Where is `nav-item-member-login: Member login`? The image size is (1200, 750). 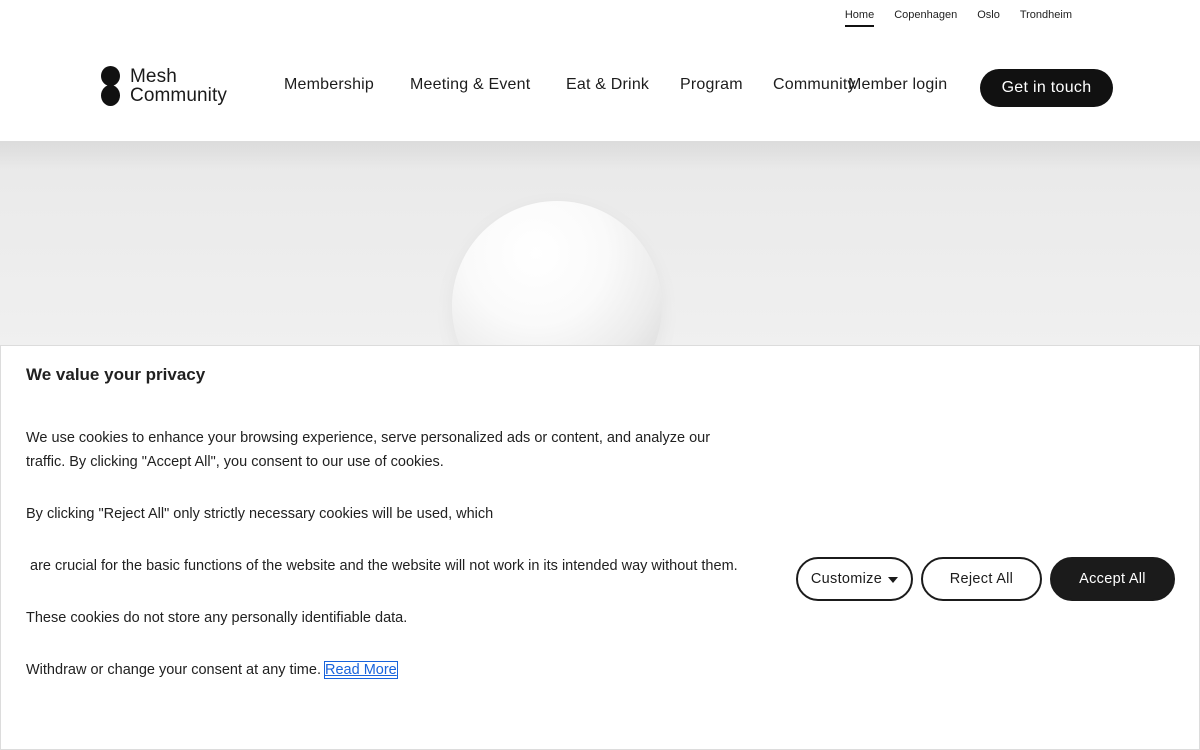 nav-item-member-login: Member login is located at coordinates (897, 85).